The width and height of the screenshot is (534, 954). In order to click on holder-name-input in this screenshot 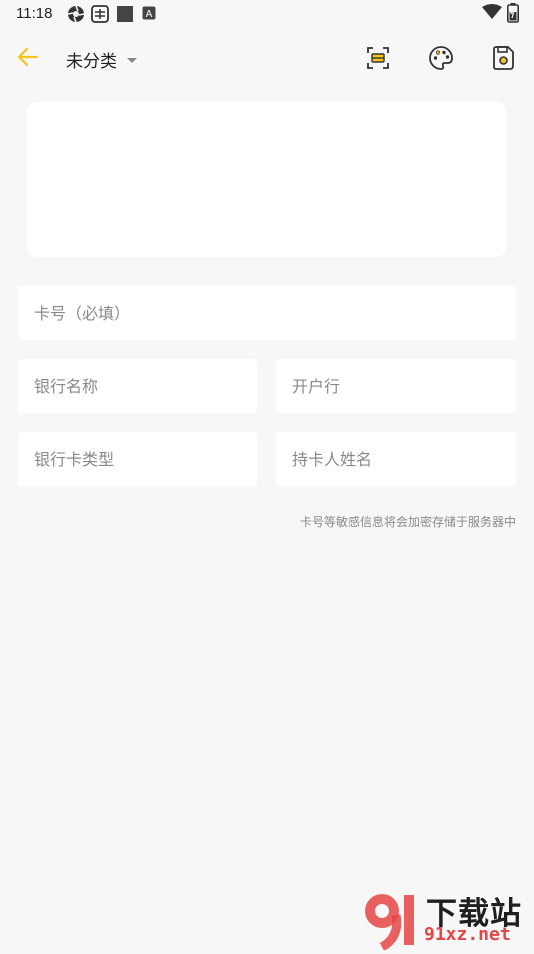, I will do `click(404, 459)`.